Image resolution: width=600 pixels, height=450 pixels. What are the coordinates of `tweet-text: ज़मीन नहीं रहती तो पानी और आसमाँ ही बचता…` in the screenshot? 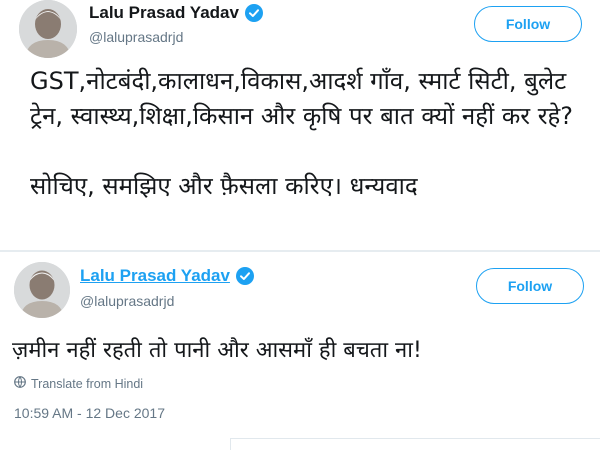 It's located at (217, 350).